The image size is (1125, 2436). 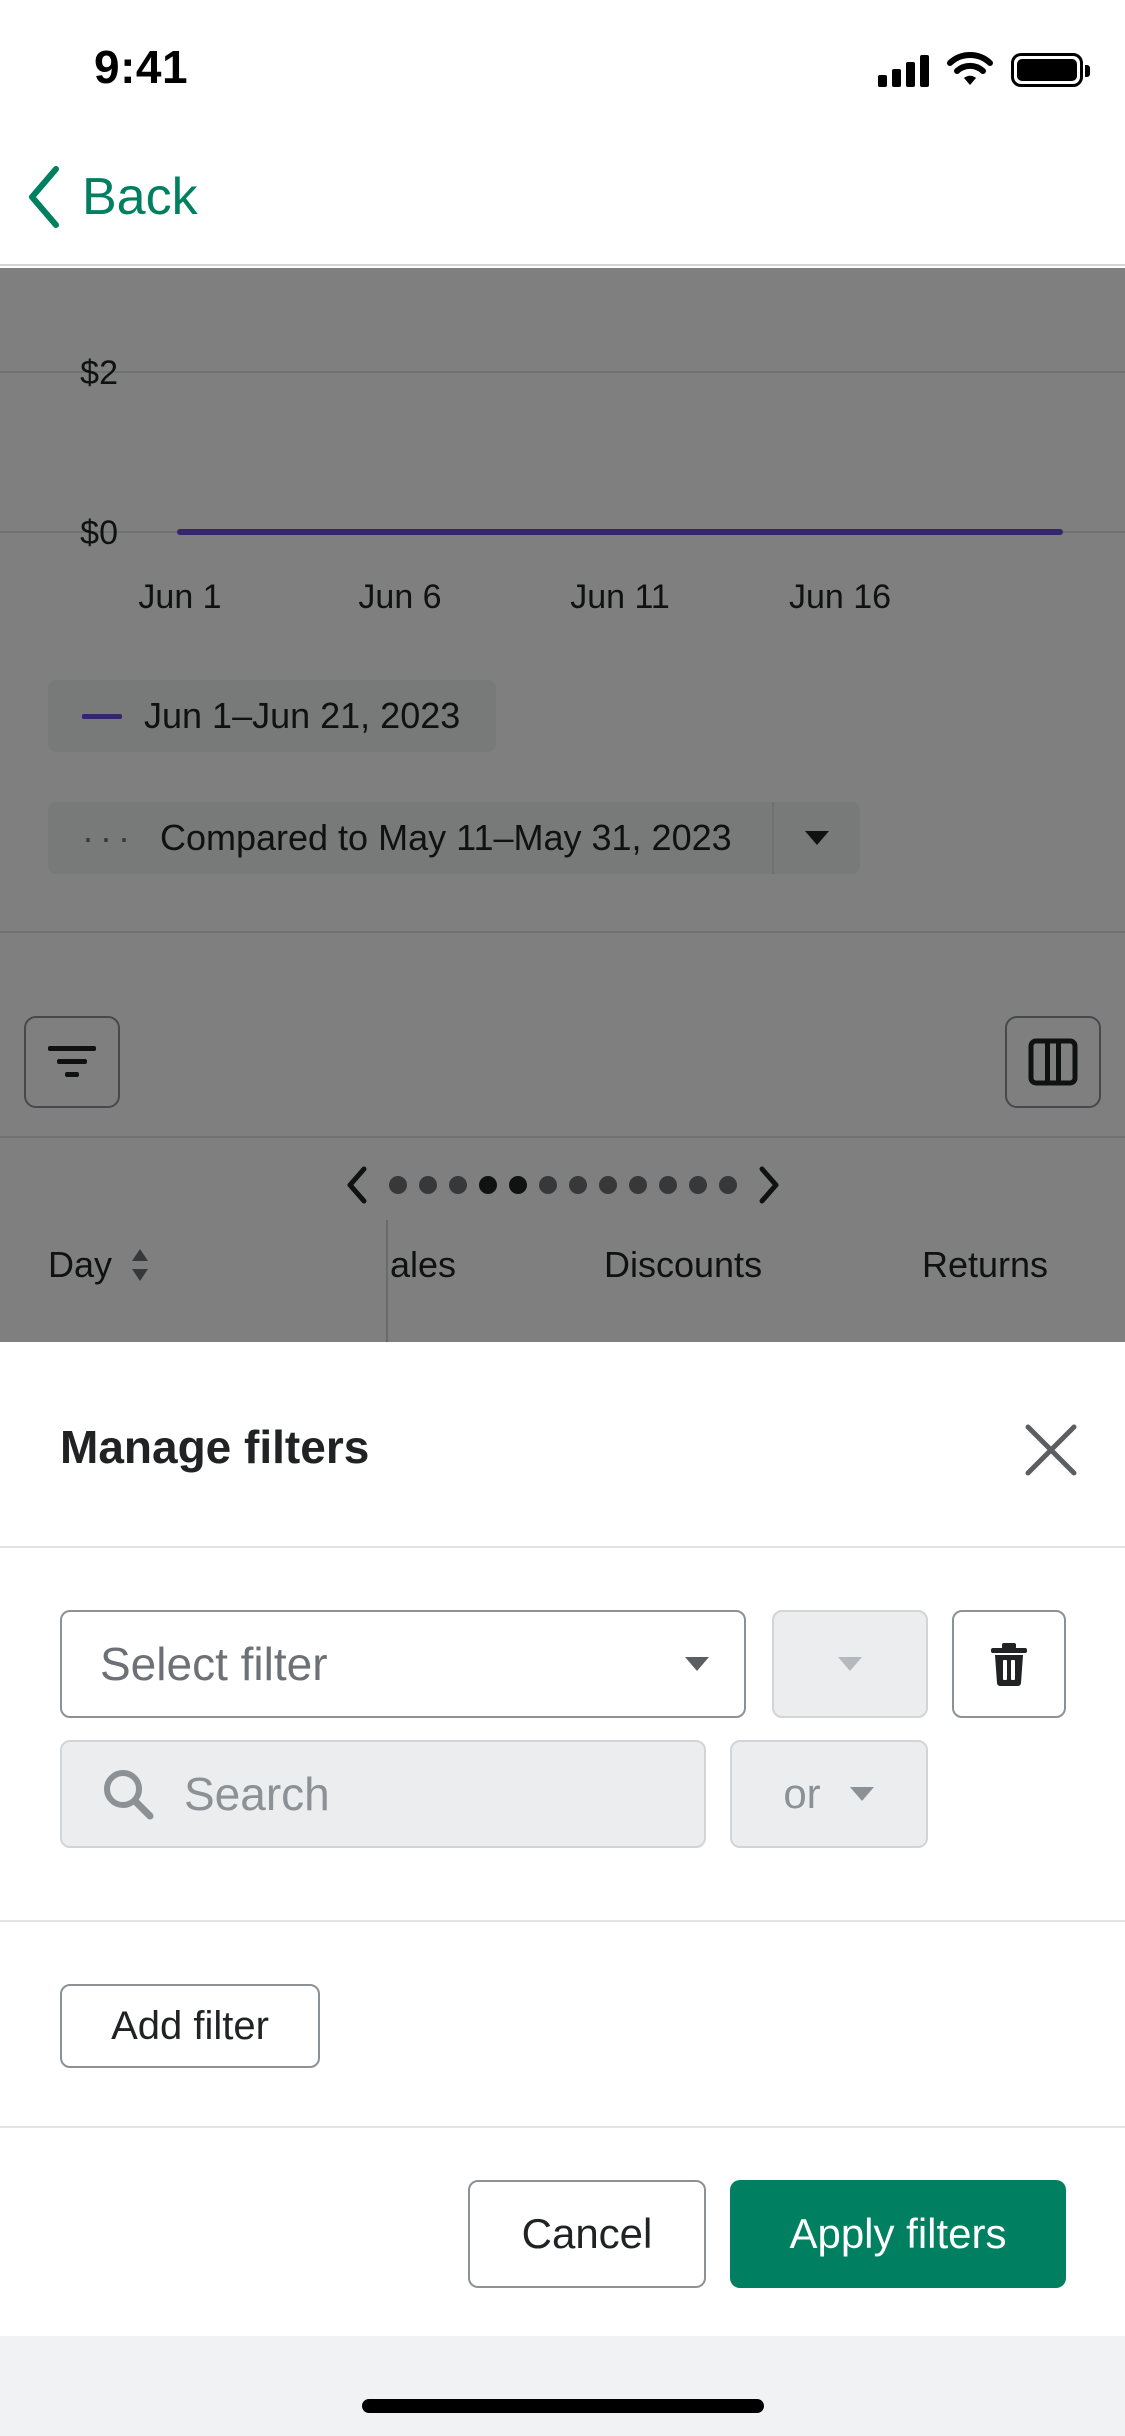 What do you see at coordinates (403, 1664) in the screenshot?
I see `select-filter-dropdown: Select filter` at bounding box center [403, 1664].